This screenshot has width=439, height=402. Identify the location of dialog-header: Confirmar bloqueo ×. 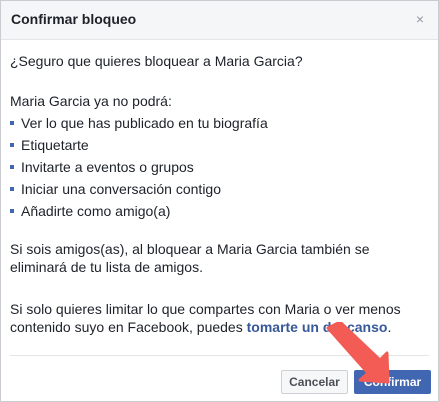
(219, 20).